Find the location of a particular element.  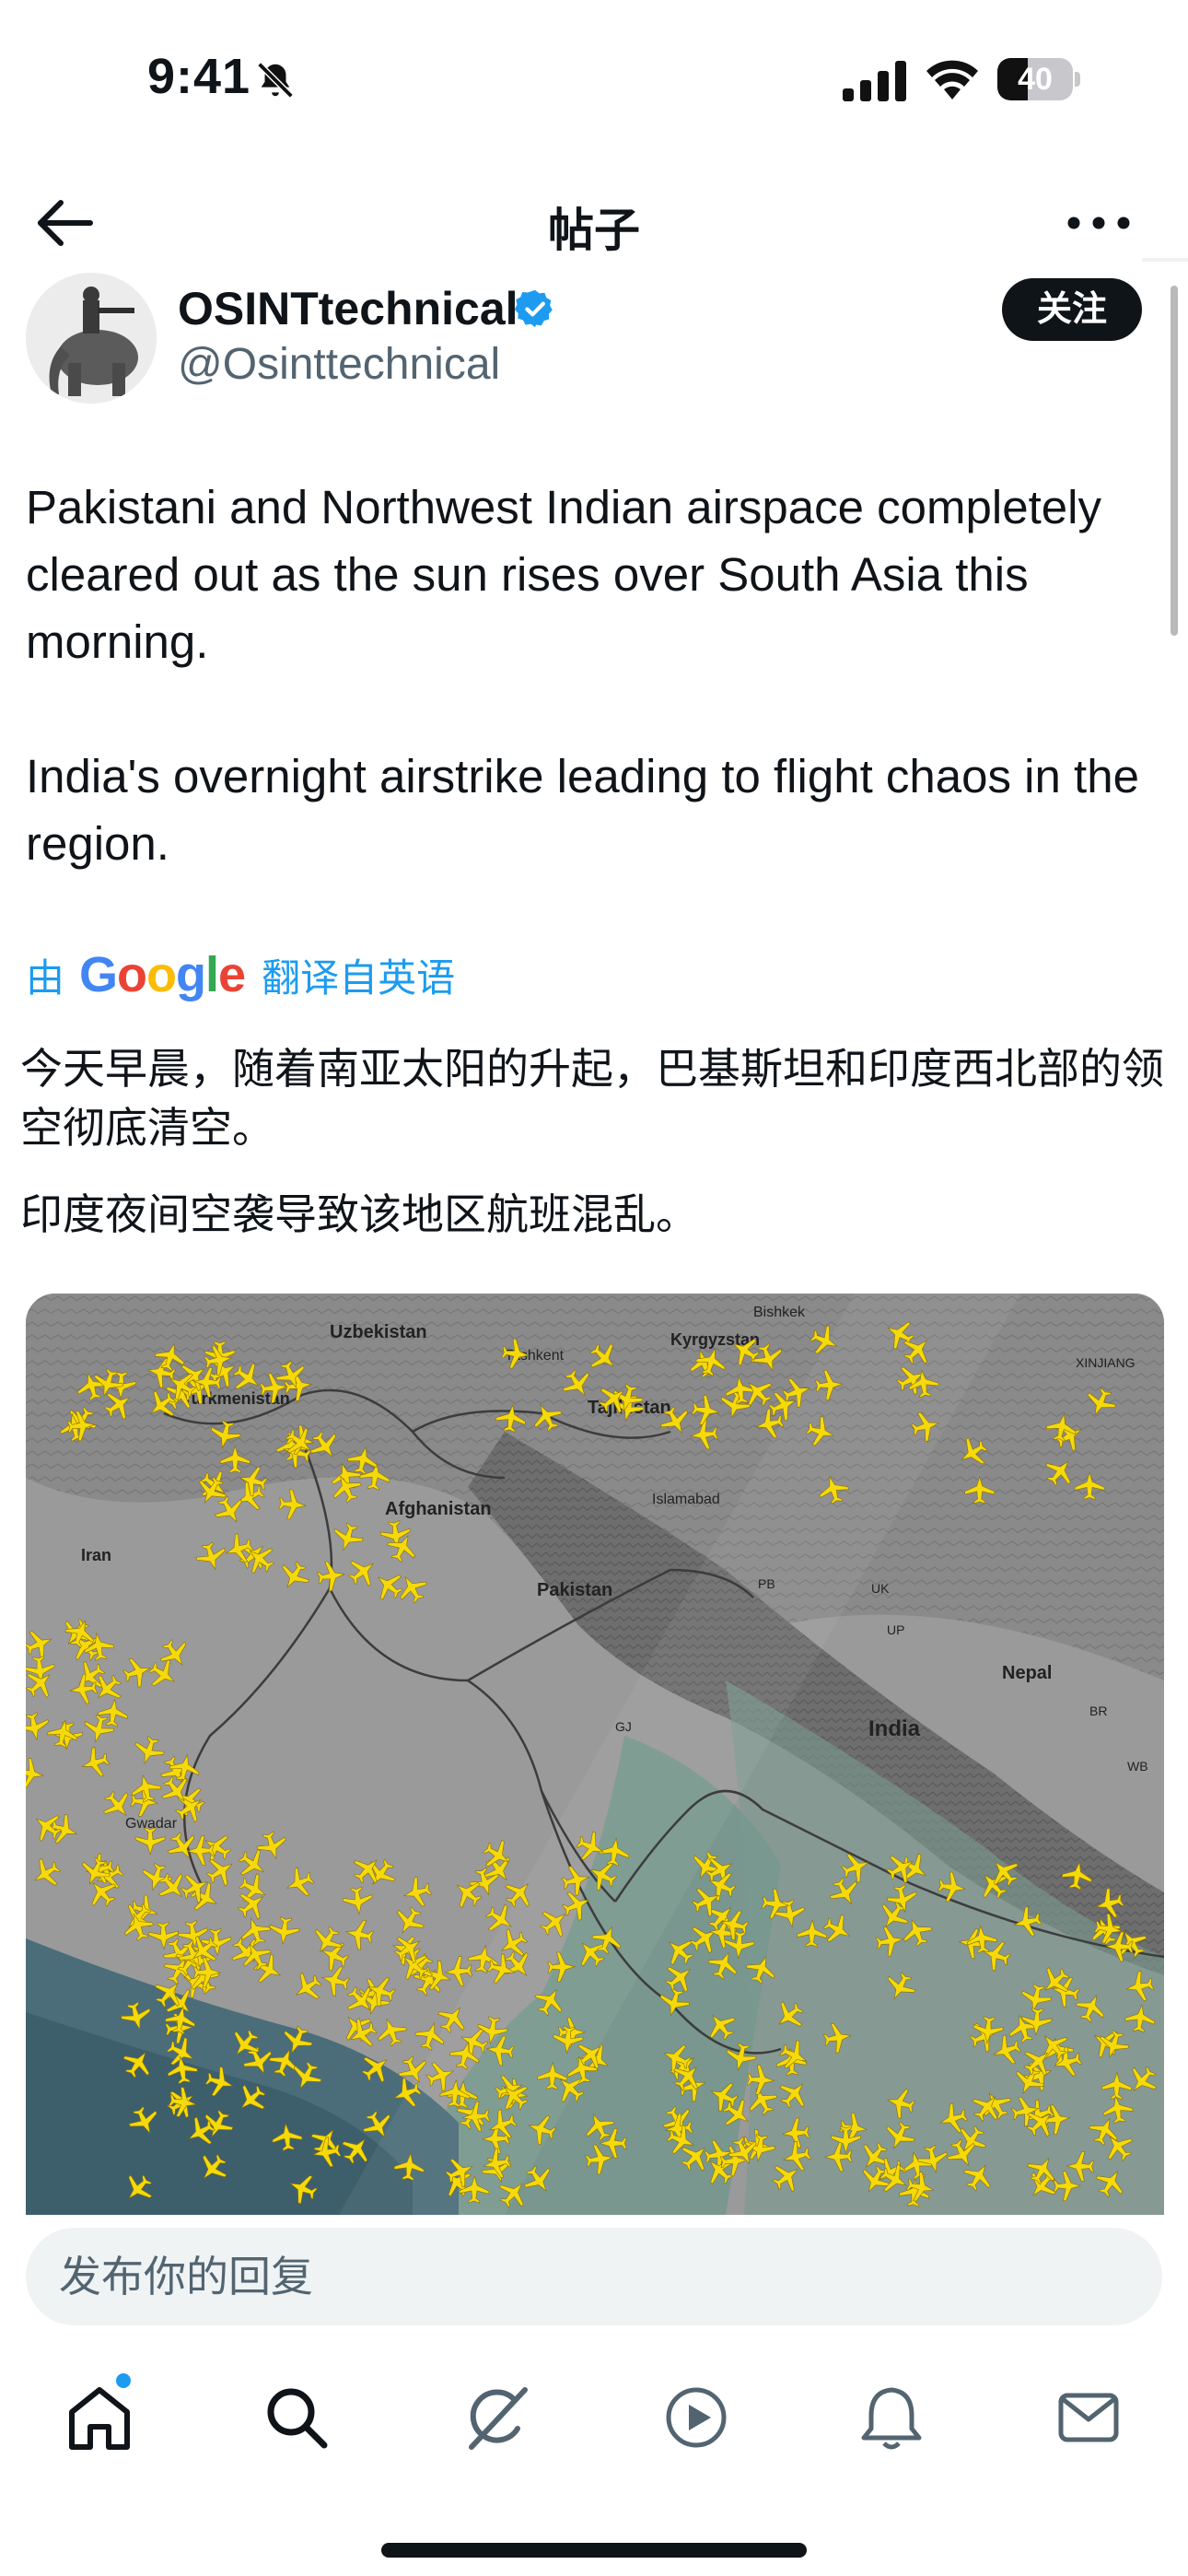

notifications-icon is located at coordinates (891, 2418).